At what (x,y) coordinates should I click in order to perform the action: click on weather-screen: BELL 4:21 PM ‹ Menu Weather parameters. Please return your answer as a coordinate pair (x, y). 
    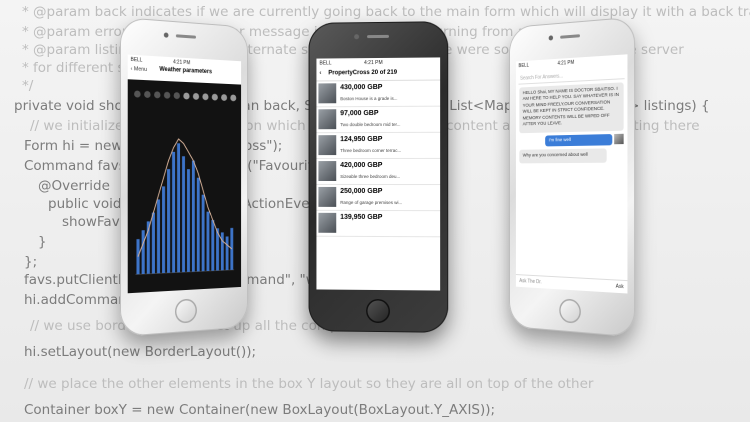
    Looking at the image, I should click on (184, 174).